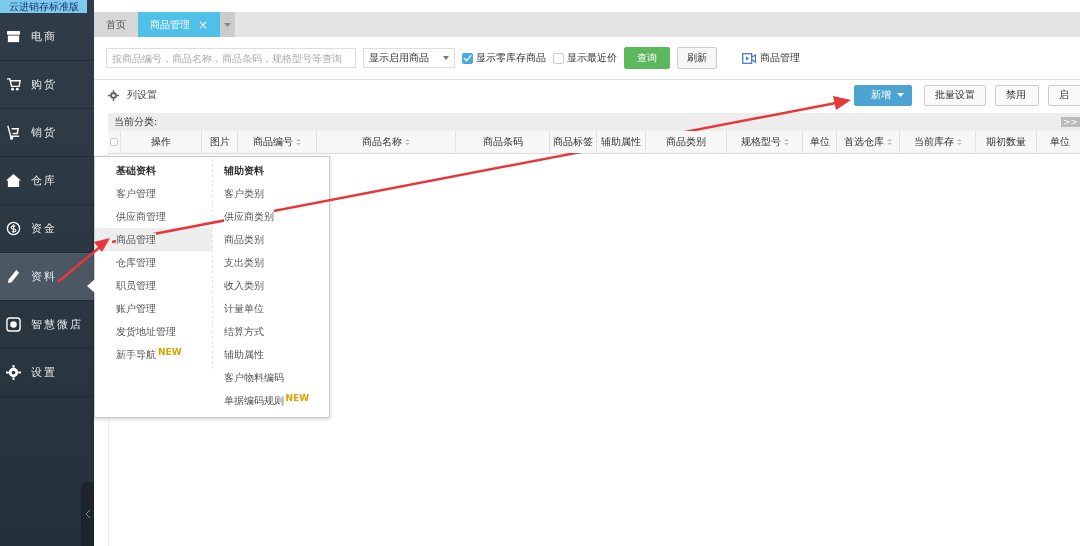 This screenshot has height=546, width=1080. I want to click on column-settings-link: 列设置, so click(142, 95).